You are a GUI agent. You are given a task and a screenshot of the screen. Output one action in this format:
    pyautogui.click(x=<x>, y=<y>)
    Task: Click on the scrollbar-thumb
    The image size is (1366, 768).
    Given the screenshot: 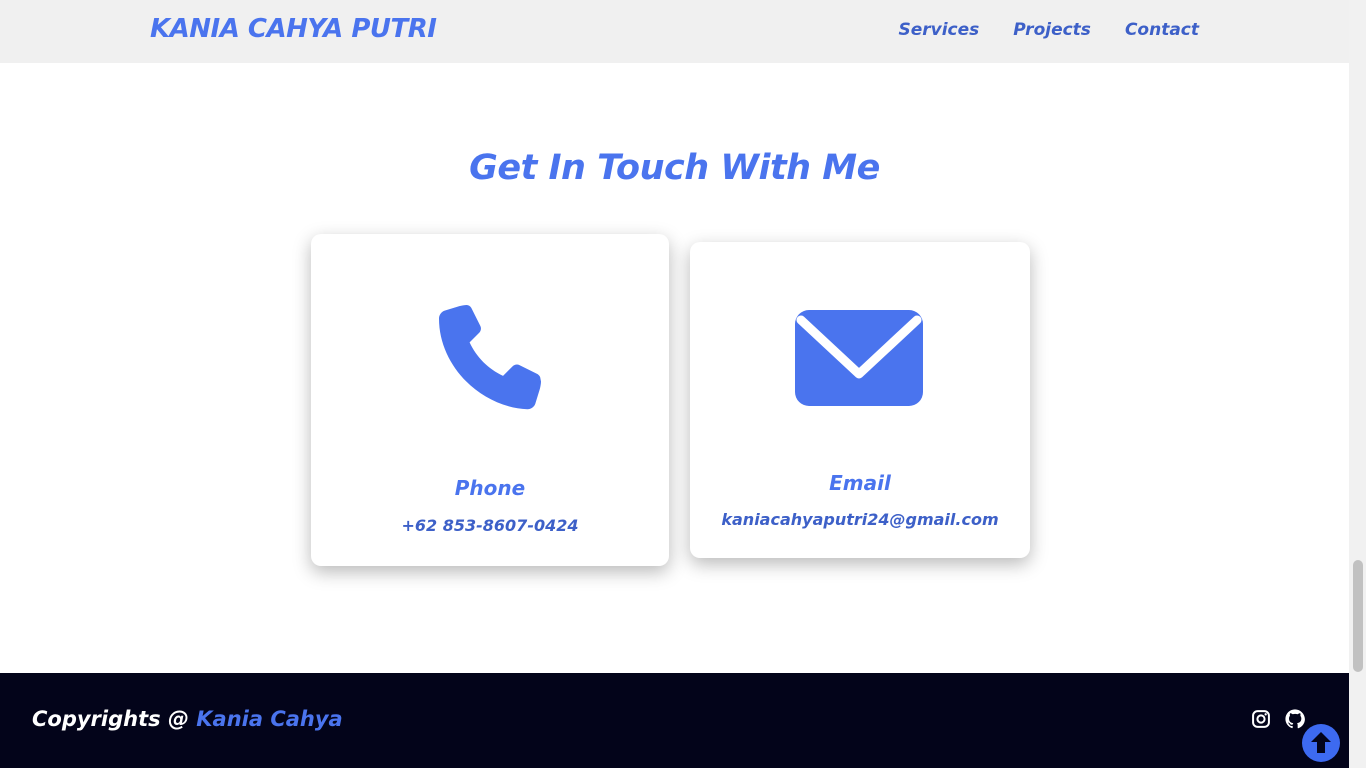 What is the action you would take?
    pyautogui.click(x=1358, y=616)
    